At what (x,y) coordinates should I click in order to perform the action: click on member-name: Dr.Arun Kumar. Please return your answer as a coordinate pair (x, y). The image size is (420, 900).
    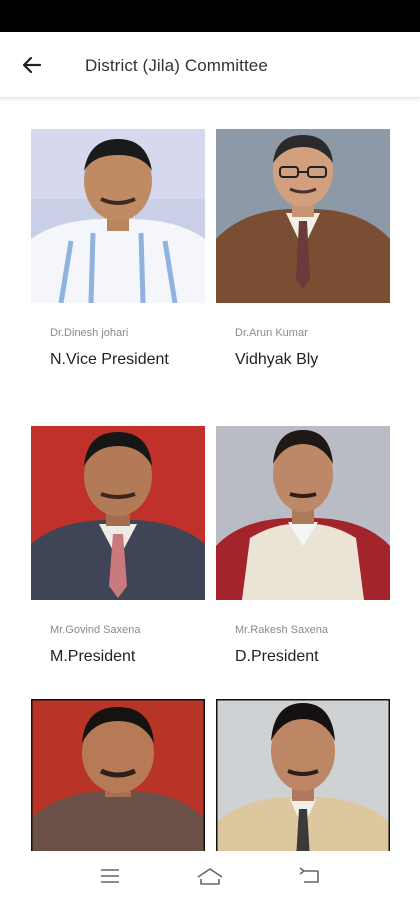
    Looking at the image, I should click on (271, 333).